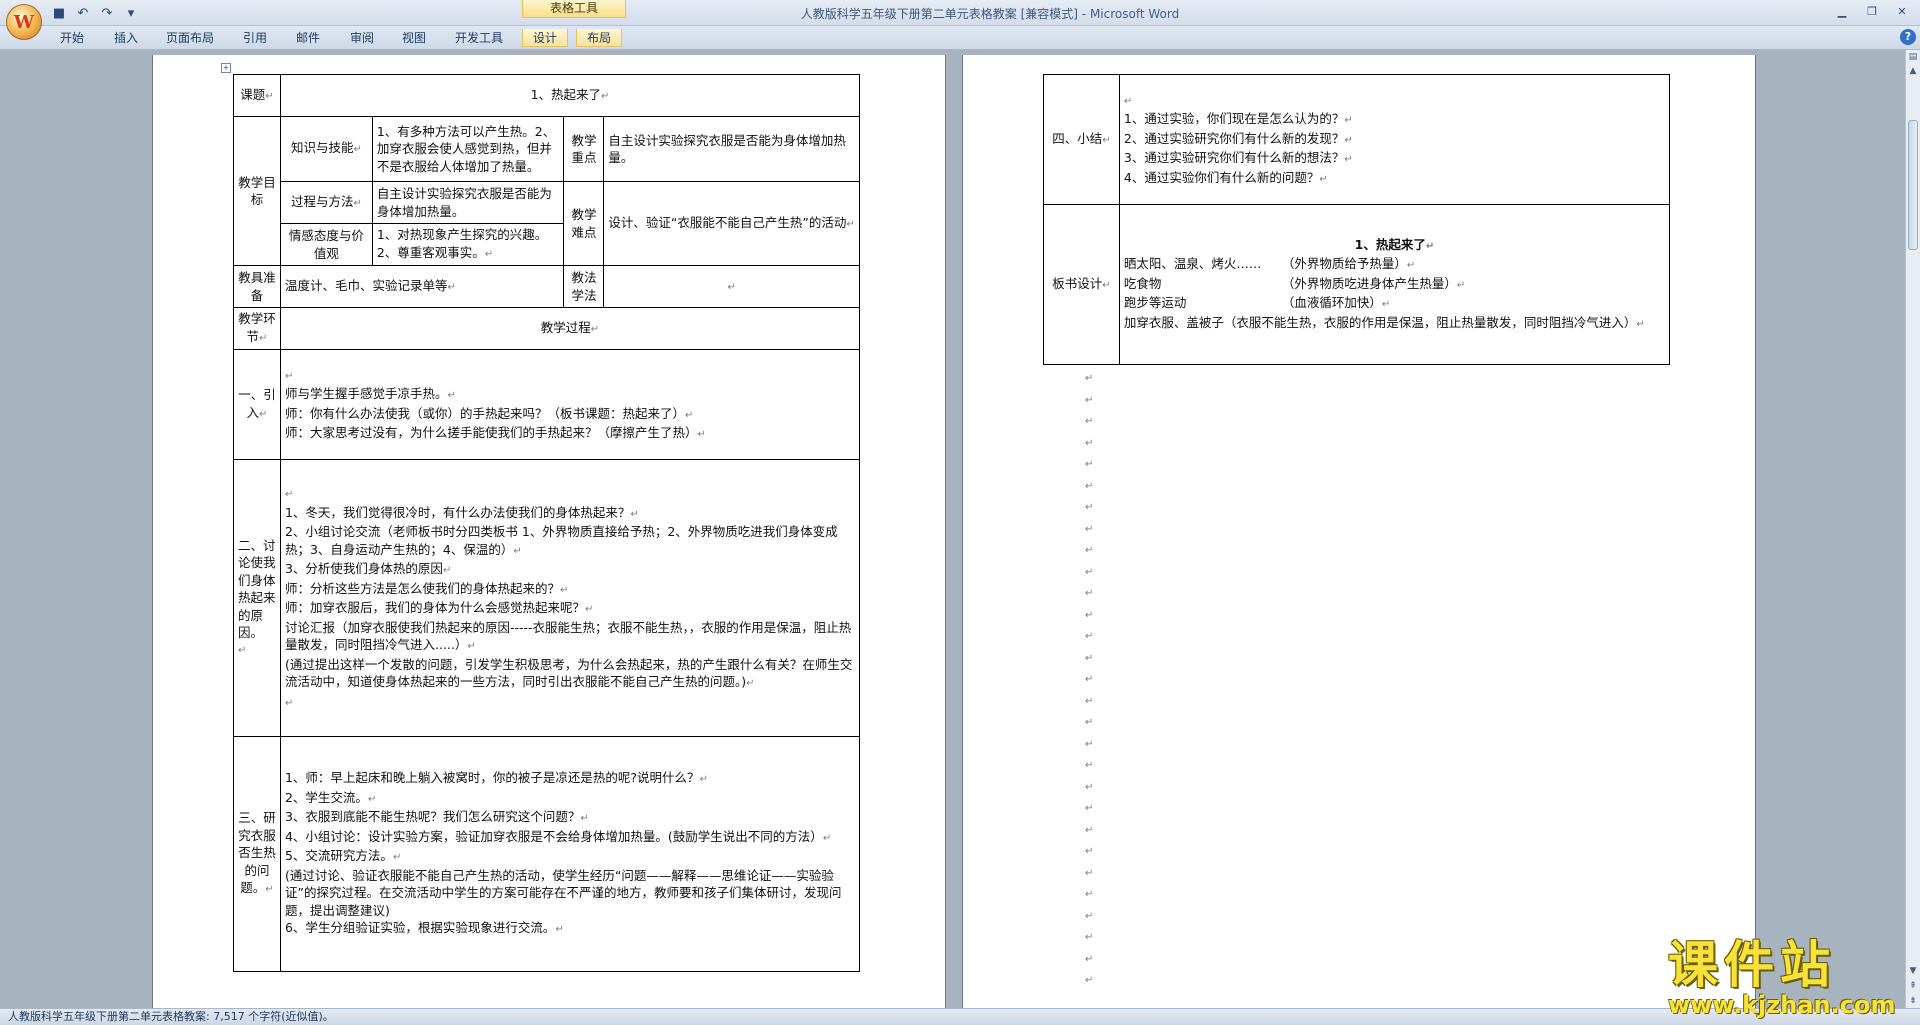 This screenshot has height=1025, width=1920. Describe the element at coordinates (83, 13) in the screenshot. I see `undo-icon: ↶` at that location.